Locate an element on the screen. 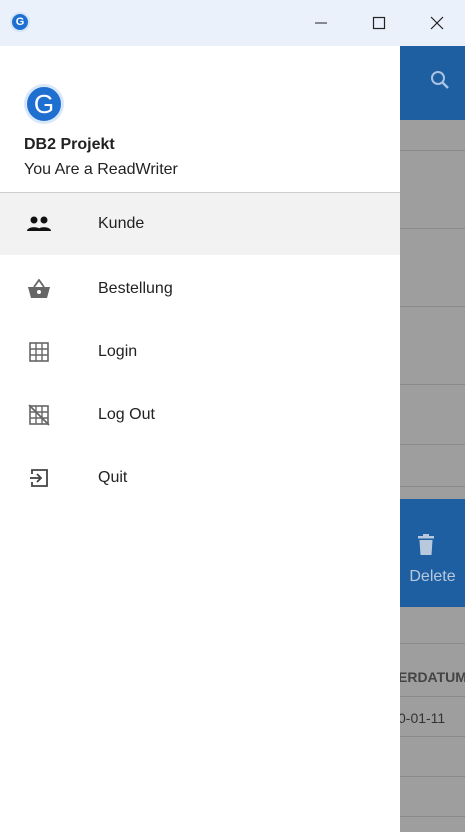 This screenshot has height=832, width=465. maximize-icon is located at coordinates (379, 23).